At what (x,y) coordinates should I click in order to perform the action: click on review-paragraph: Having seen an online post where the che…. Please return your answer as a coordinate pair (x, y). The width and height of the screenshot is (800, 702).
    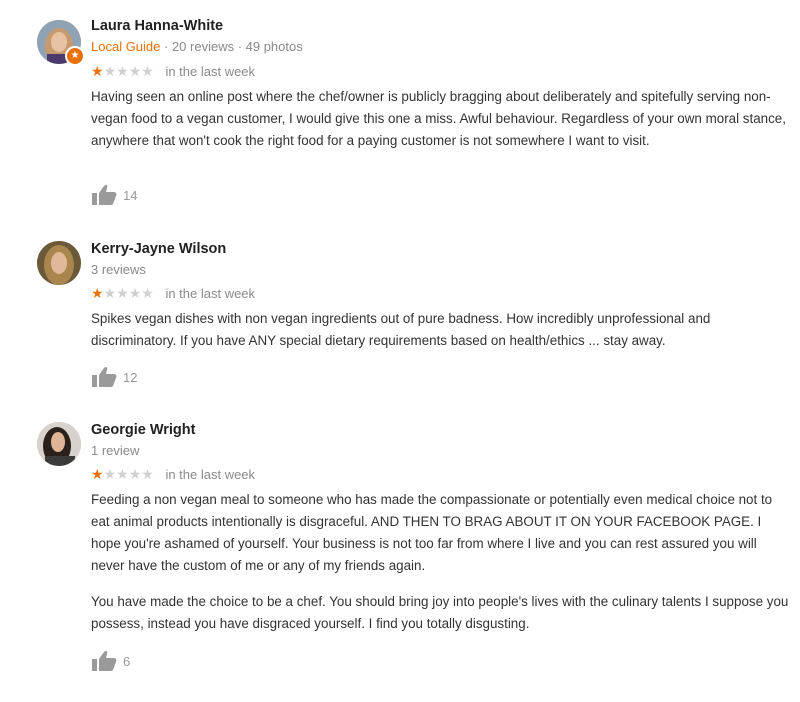
    Looking at the image, I should click on (438, 118).